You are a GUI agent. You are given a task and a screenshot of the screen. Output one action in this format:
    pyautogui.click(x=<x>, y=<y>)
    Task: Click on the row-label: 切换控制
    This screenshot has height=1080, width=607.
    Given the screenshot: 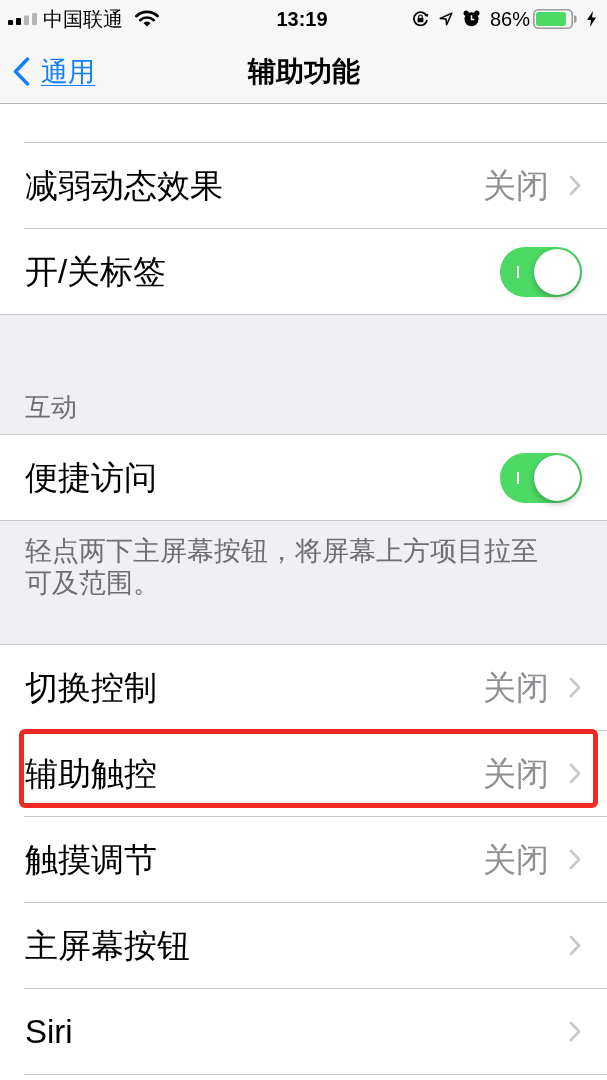 What is the action you would take?
    pyautogui.click(x=91, y=687)
    